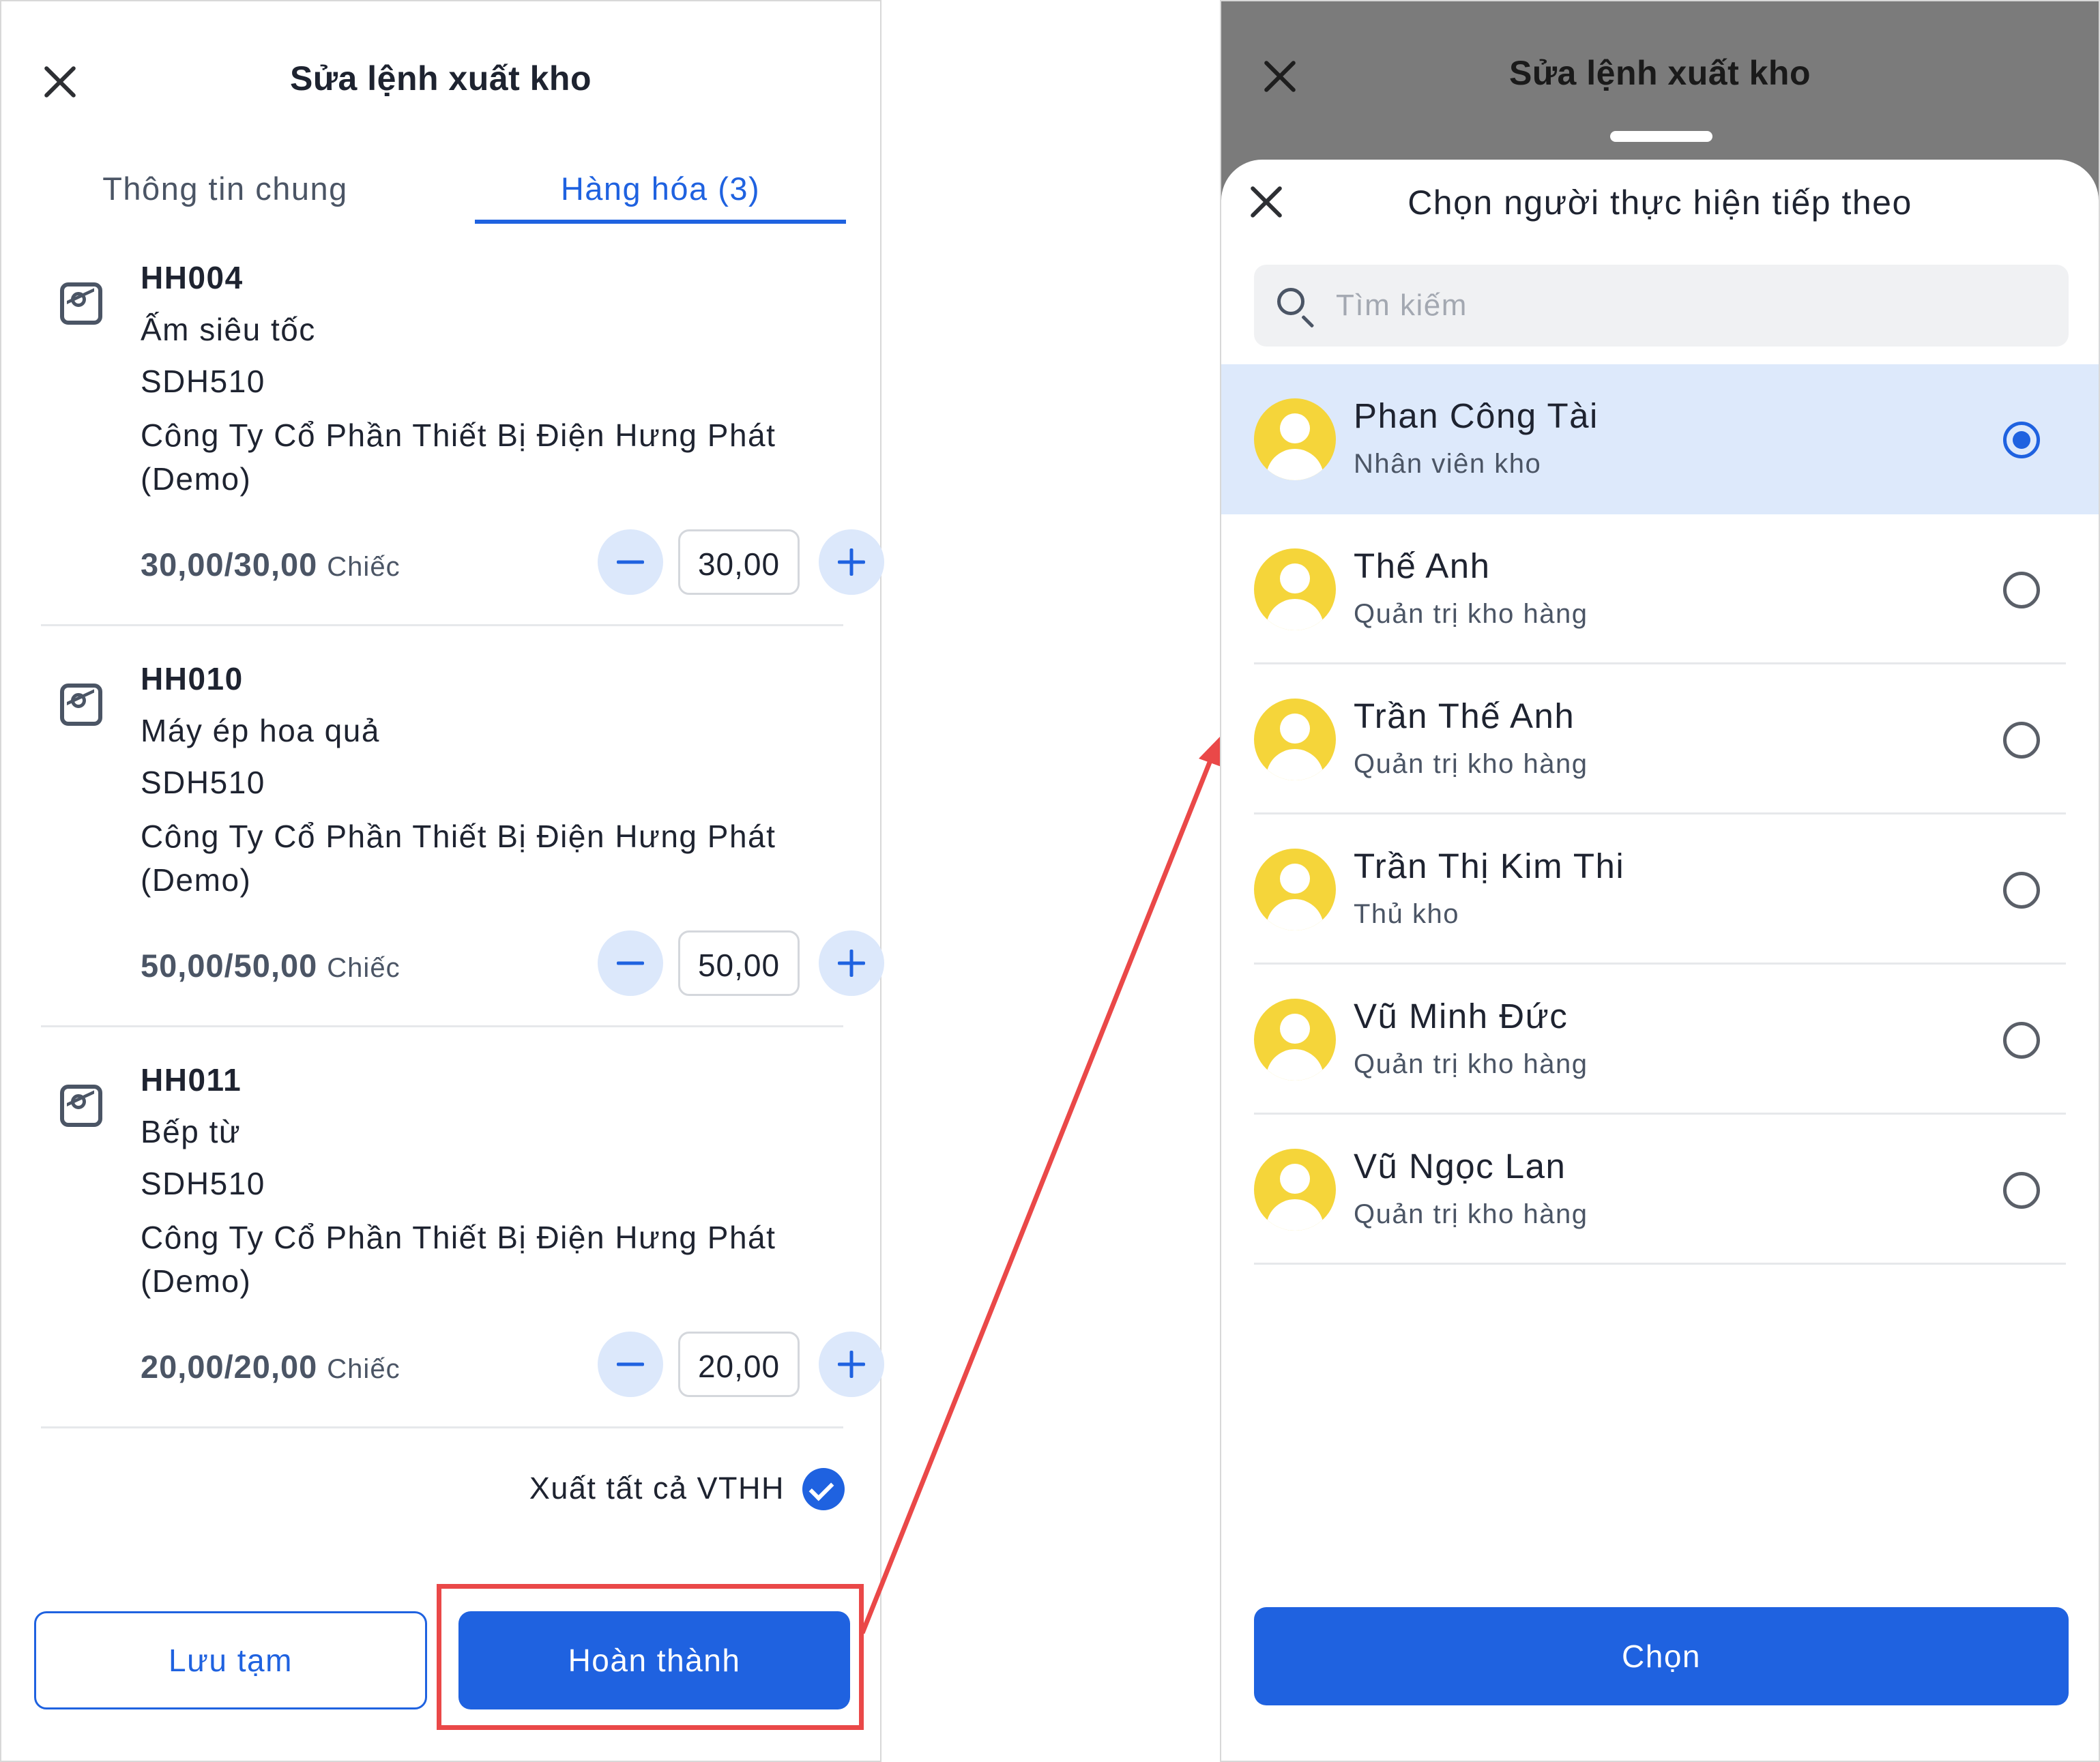 The width and height of the screenshot is (2100, 1762). What do you see at coordinates (228, 329) in the screenshot?
I see `item-name: Ấm siêu tốc` at bounding box center [228, 329].